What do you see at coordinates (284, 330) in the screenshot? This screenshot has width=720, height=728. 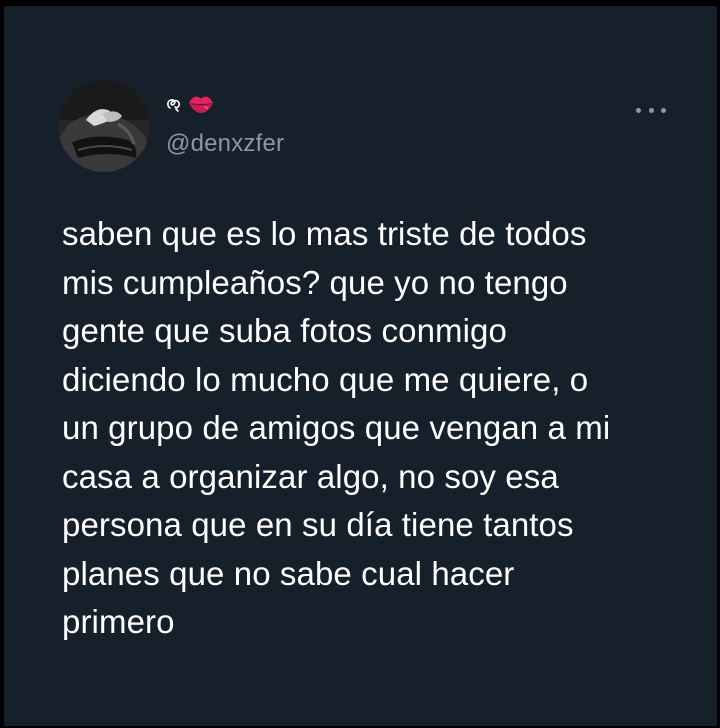 I see `tweet-text-line: gente que suba fotos conmigo` at bounding box center [284, 330].